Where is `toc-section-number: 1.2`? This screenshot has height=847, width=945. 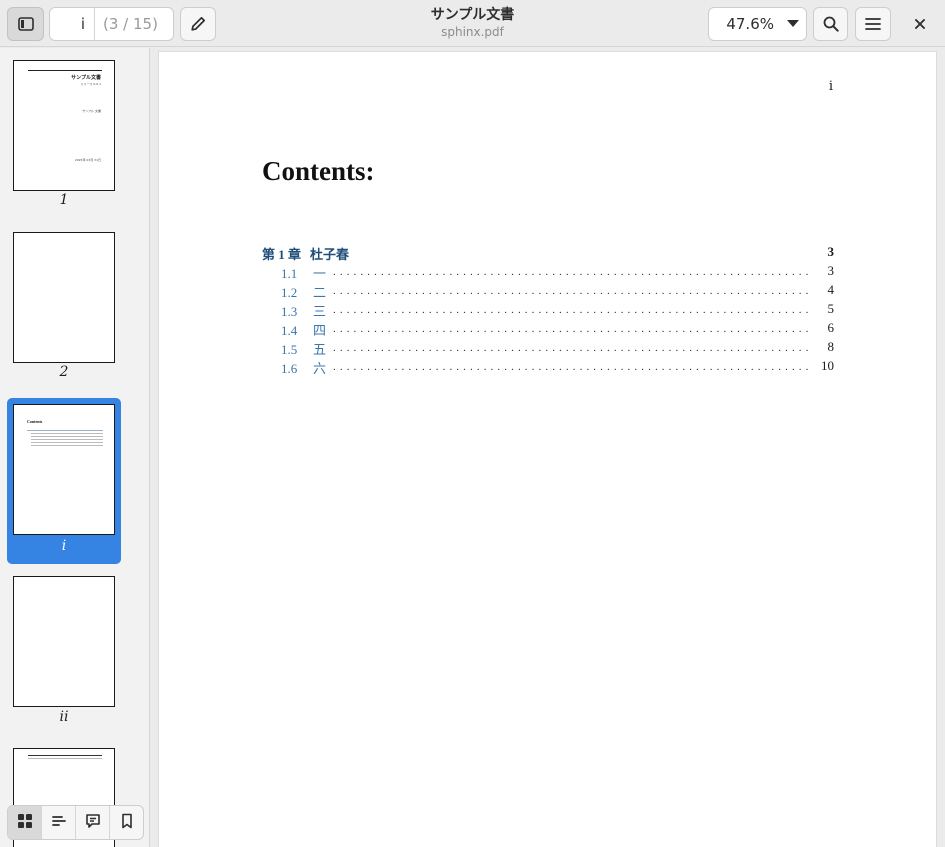 toc-section-number: 1.2 is located at coordinates (289, 292).